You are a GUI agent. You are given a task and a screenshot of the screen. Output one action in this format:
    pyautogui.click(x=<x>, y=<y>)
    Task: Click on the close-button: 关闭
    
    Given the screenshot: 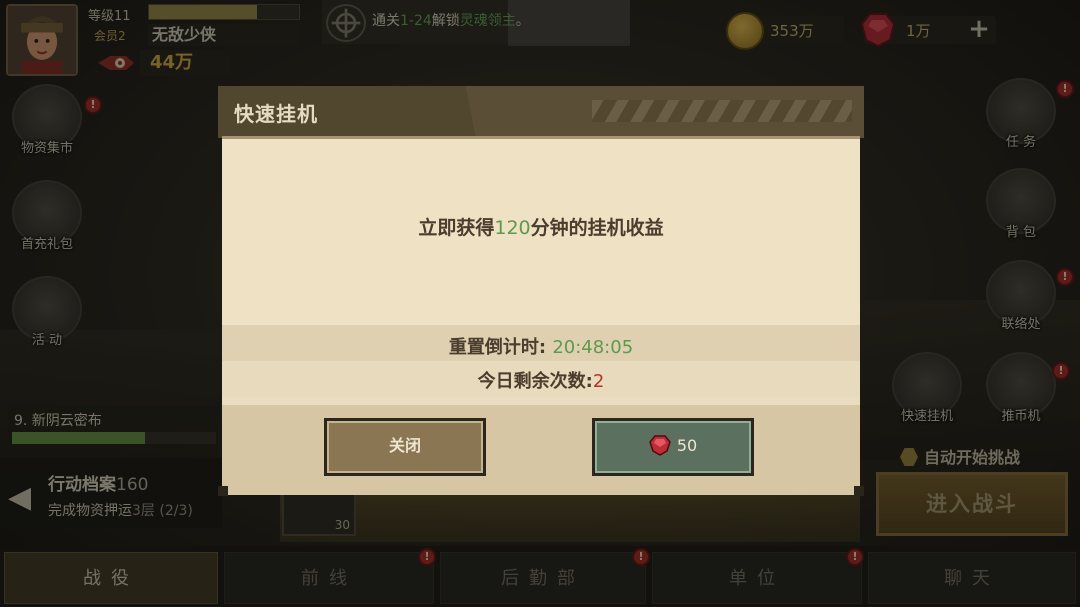 What is the action you would take?
    pyautogui.click(x=405, y=447)
    